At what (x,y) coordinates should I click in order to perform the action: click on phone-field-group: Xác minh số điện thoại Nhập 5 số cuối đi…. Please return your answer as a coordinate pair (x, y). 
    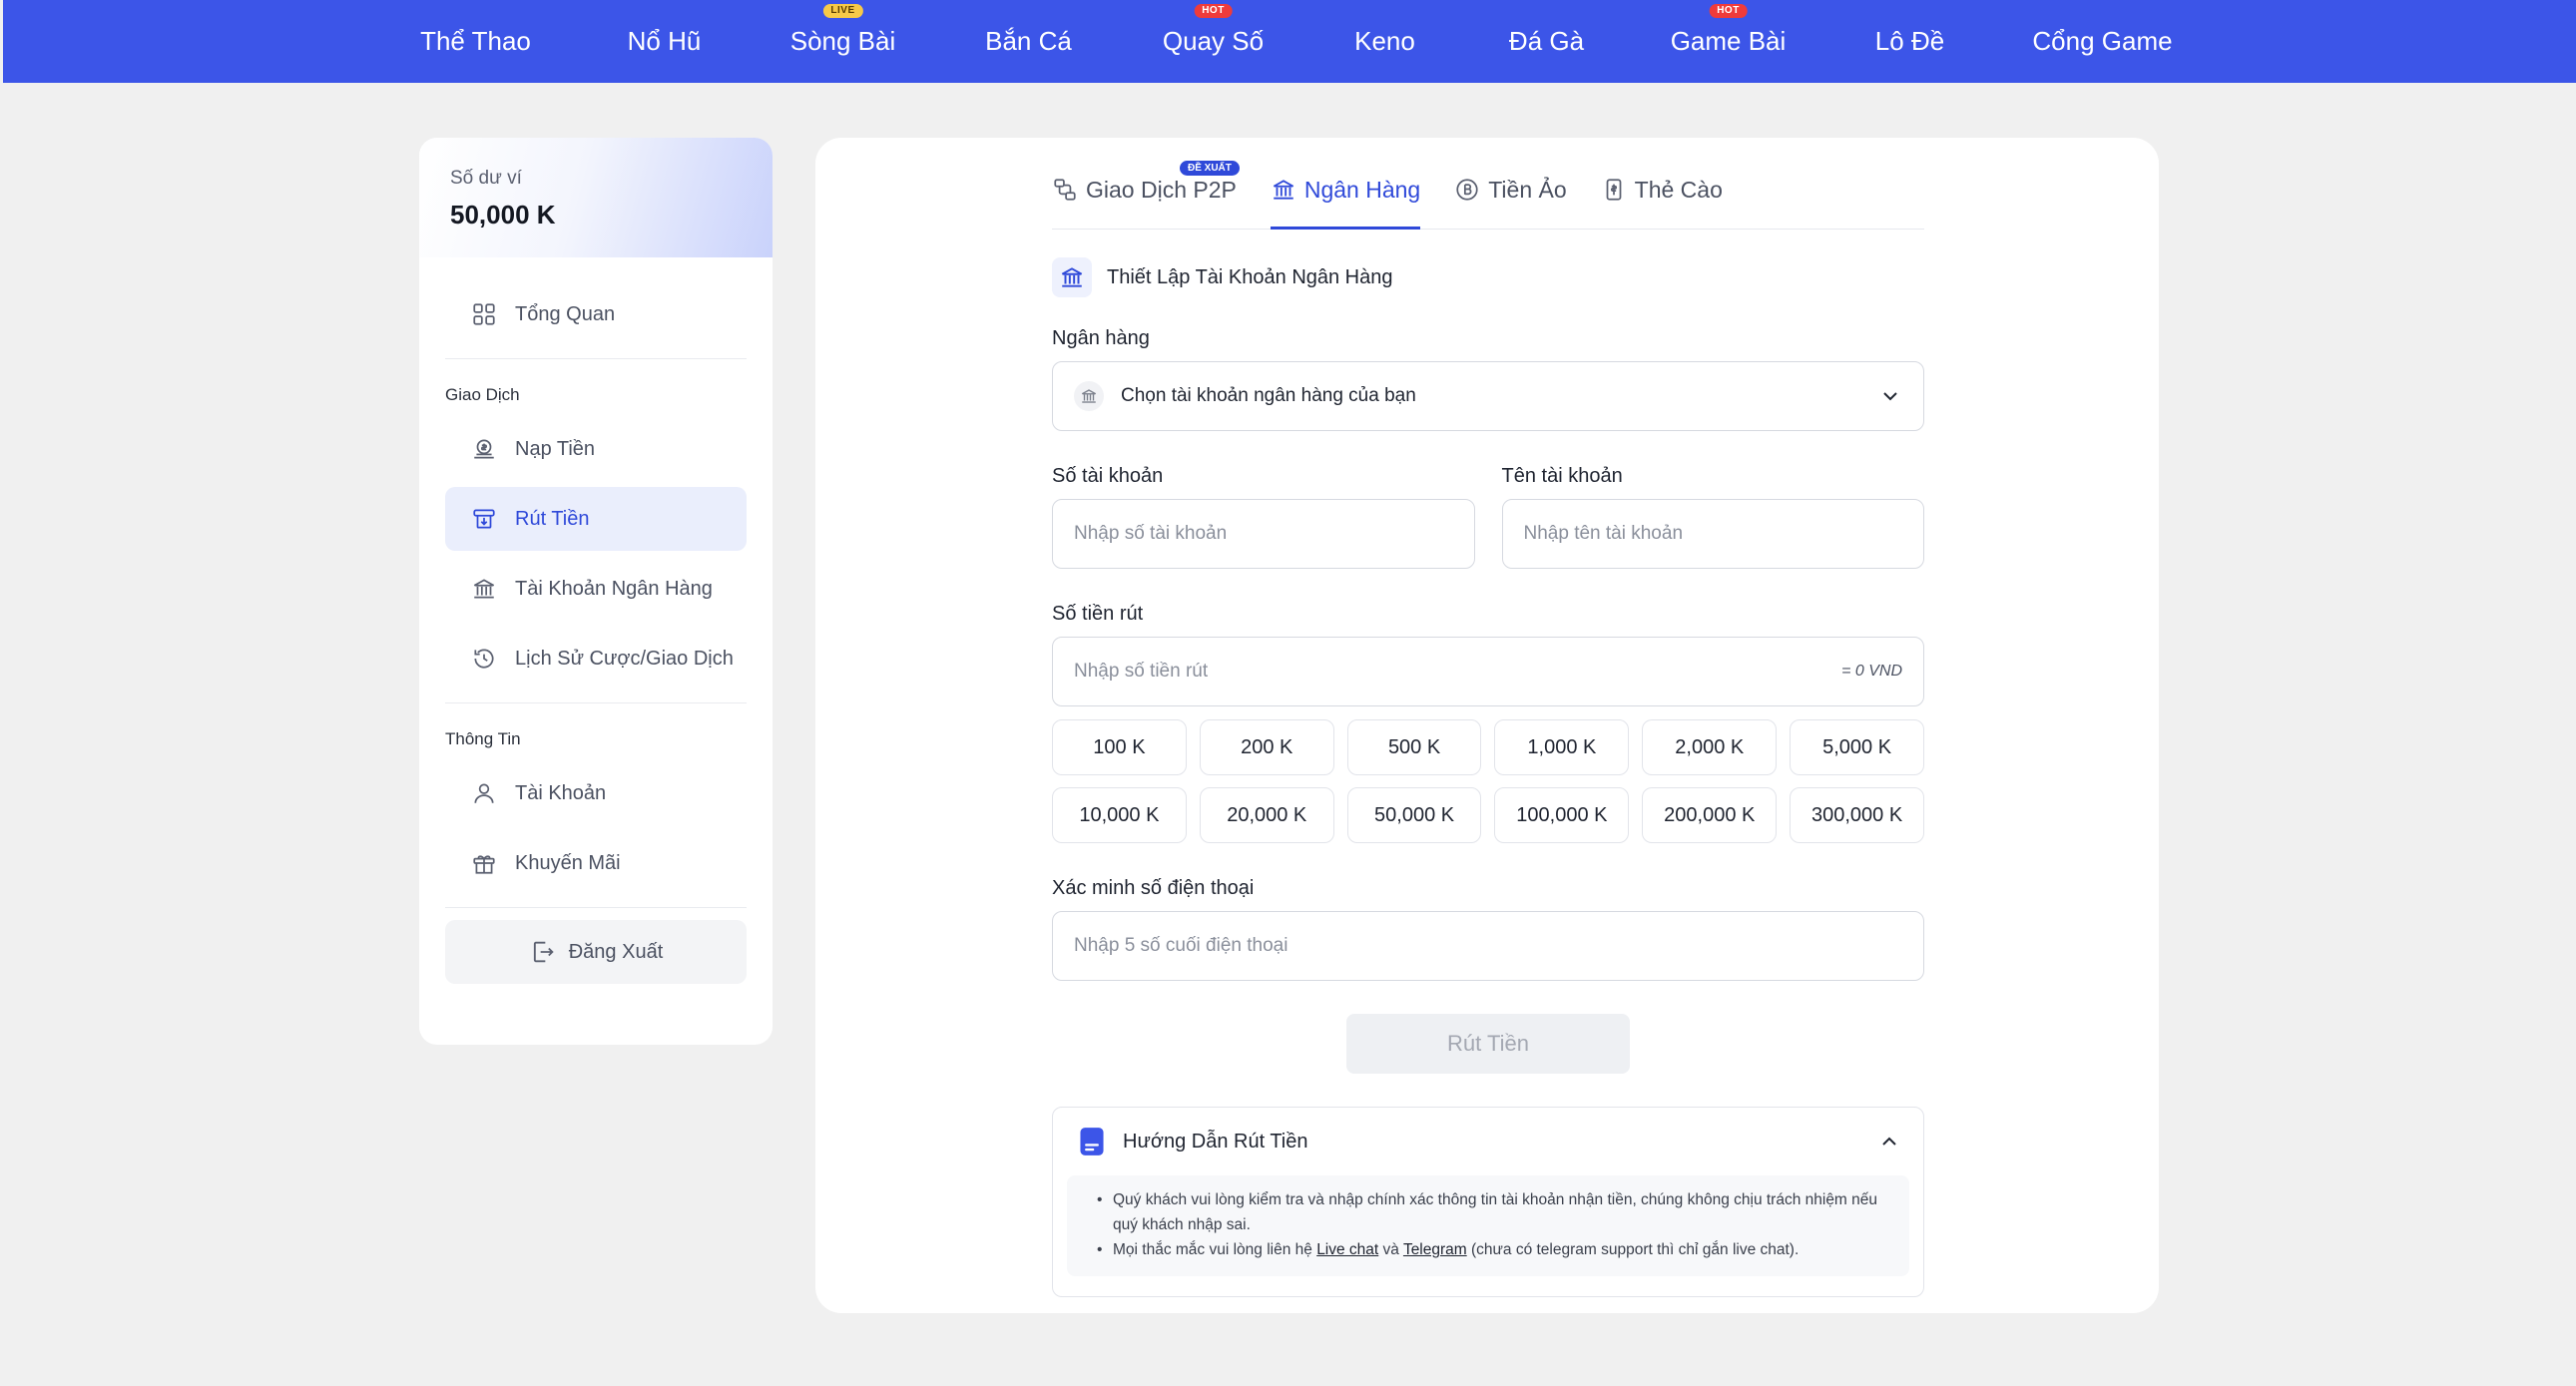
    Looking at the image, I should click on (1488, 929).